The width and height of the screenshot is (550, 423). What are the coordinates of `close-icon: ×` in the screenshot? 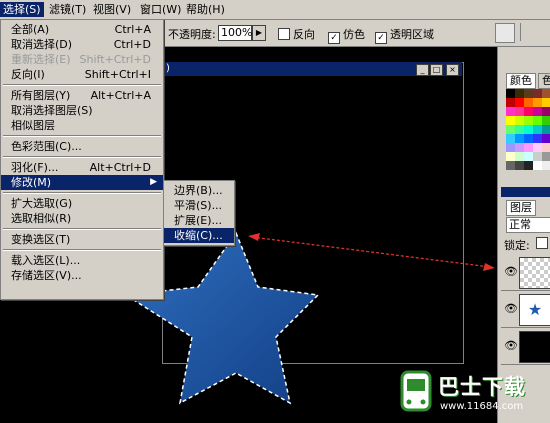 It's located at (452, 70).